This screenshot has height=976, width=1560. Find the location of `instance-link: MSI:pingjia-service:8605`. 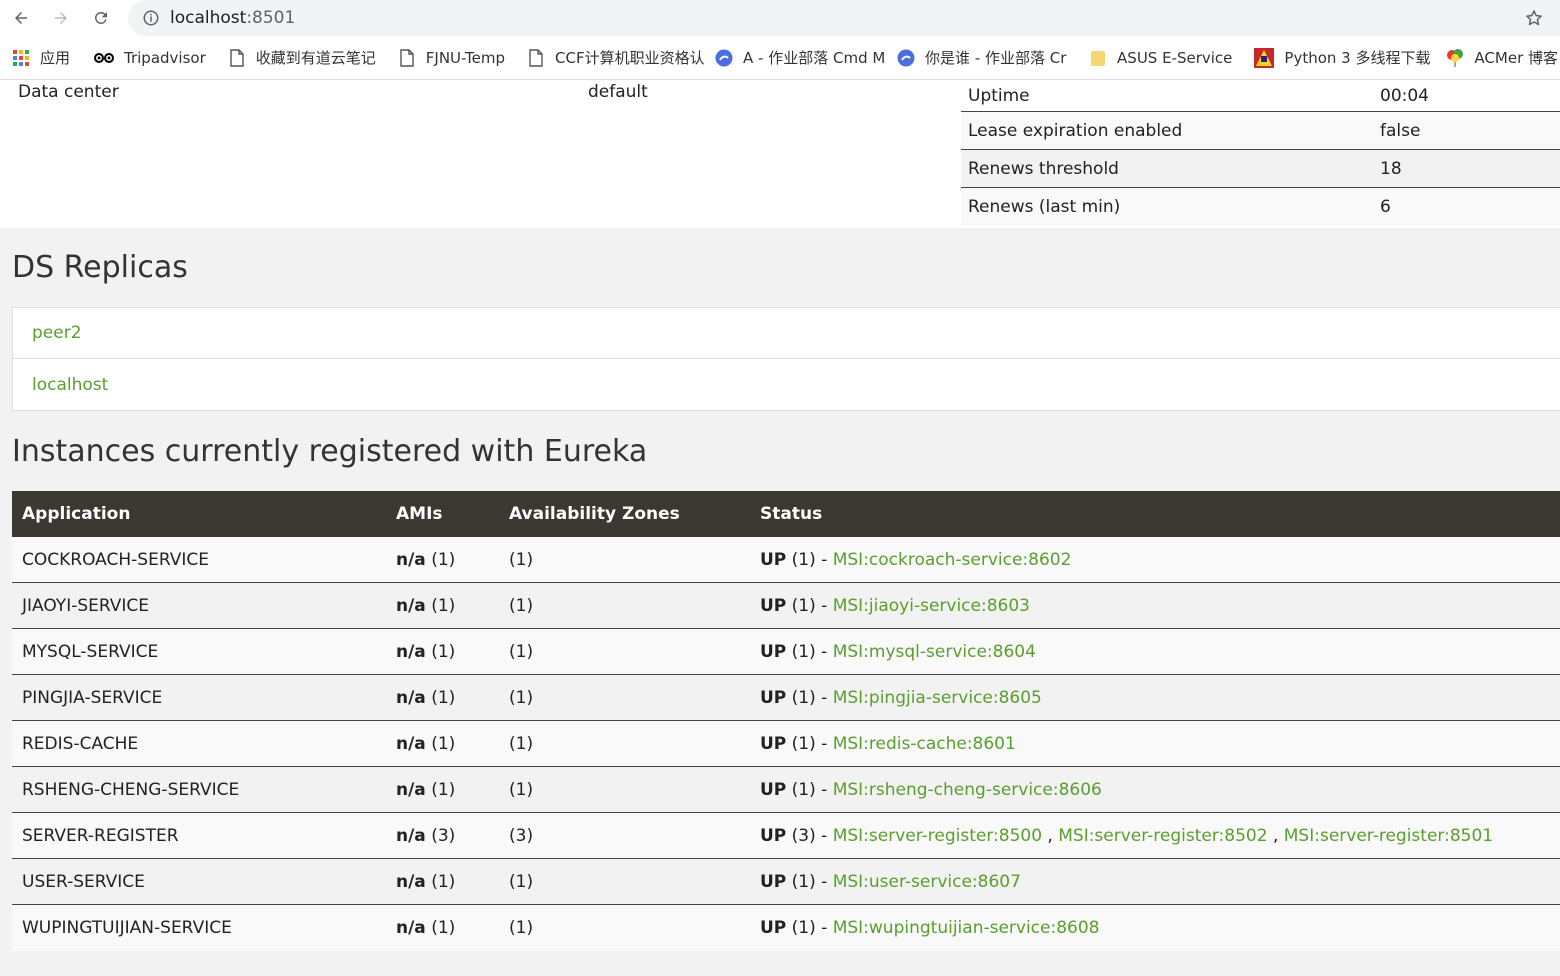

instance-link: MSI:pingjia-service:8605 is located at coordinates (937, 698).